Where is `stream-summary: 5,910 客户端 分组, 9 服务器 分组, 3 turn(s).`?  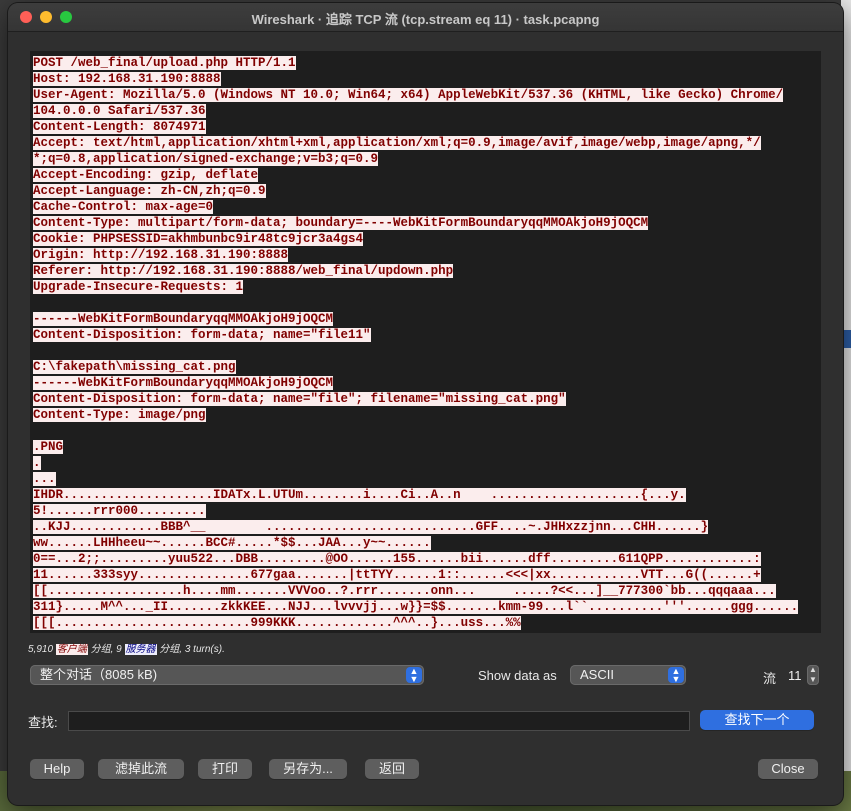 stream-summary: 5,910 客户端 分组, 9 服务器 分组, 3 turn(s). is located at coordinates (126, 647).